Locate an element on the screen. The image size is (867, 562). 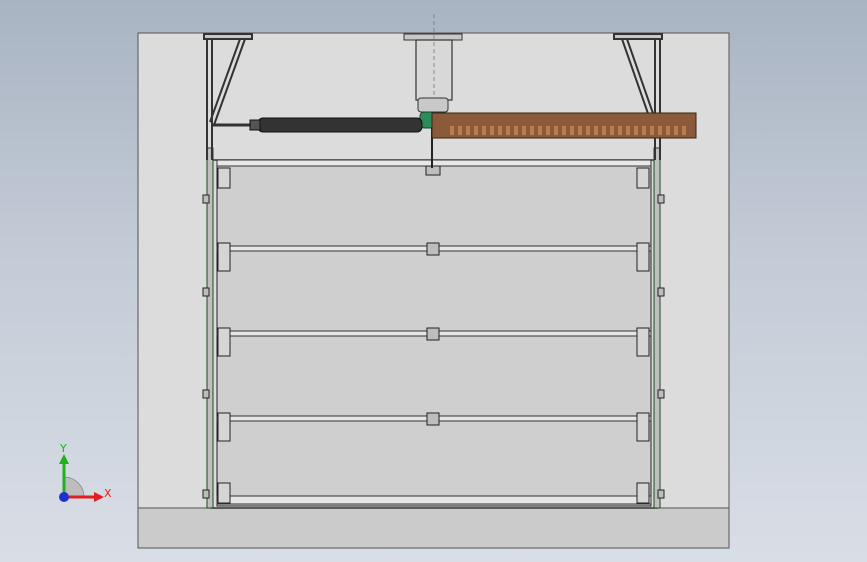
x-axis-label: X is located at coordinates (108, 493).